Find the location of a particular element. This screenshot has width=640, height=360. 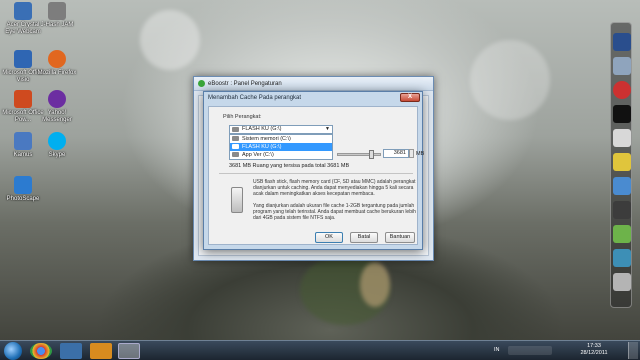

desktop-icon-label: Mozilla Firefox is located at coordinates (57, 73).